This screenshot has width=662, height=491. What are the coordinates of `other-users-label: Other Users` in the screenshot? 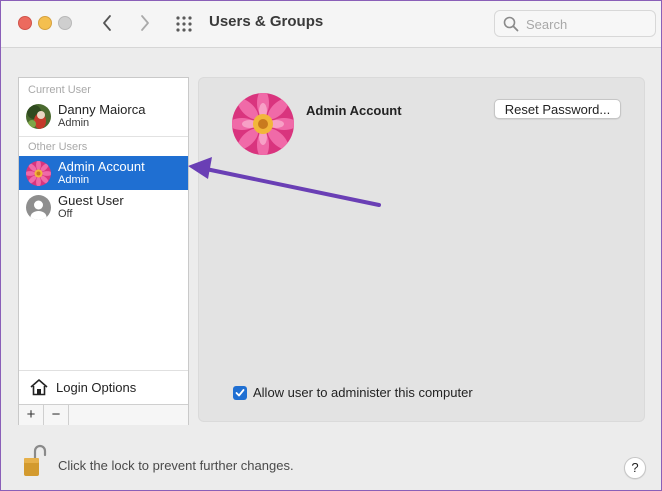 It's located at (58, 147).